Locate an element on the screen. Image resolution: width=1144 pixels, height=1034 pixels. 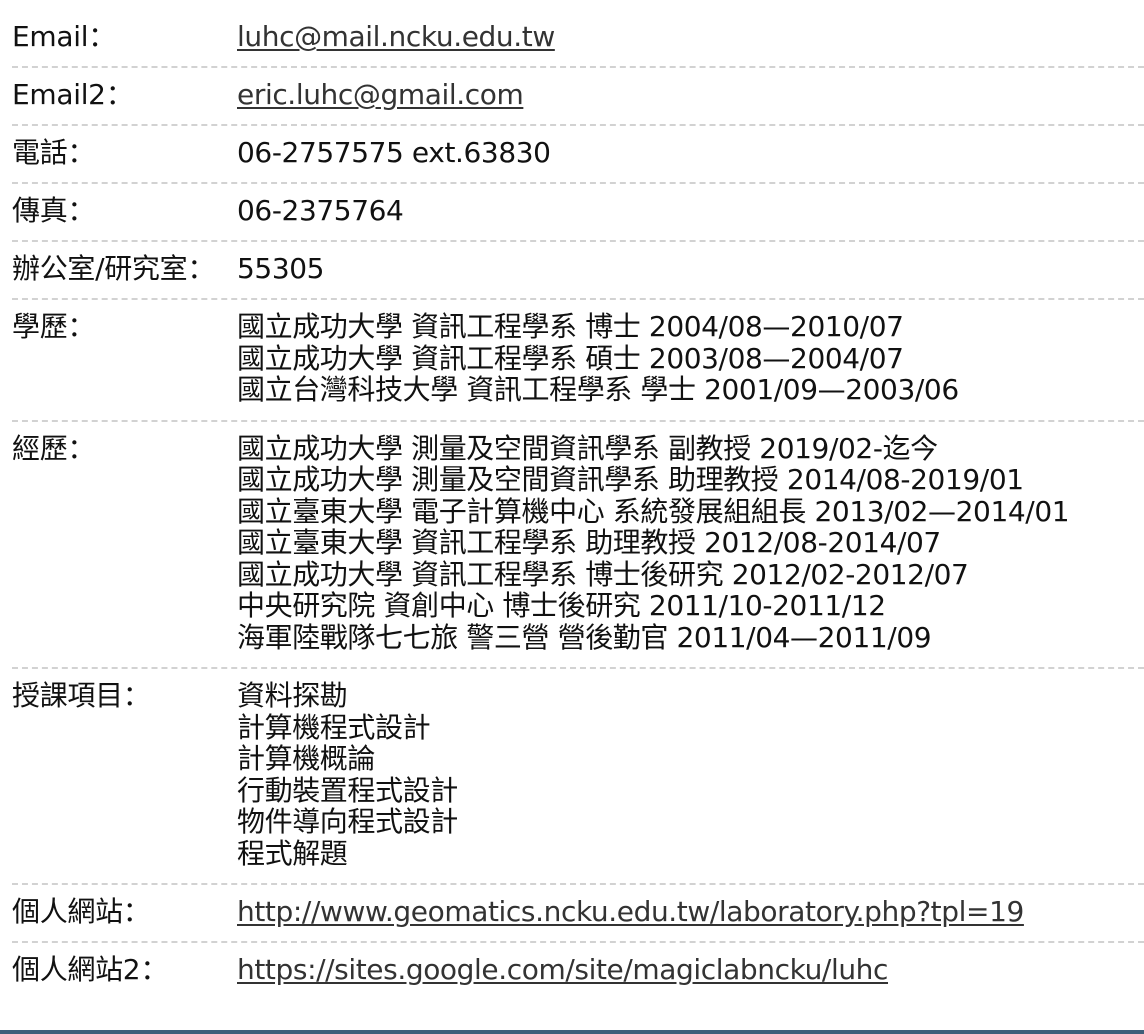
course-item: 物件導向程式設計 is located at coordinates (347, 821).